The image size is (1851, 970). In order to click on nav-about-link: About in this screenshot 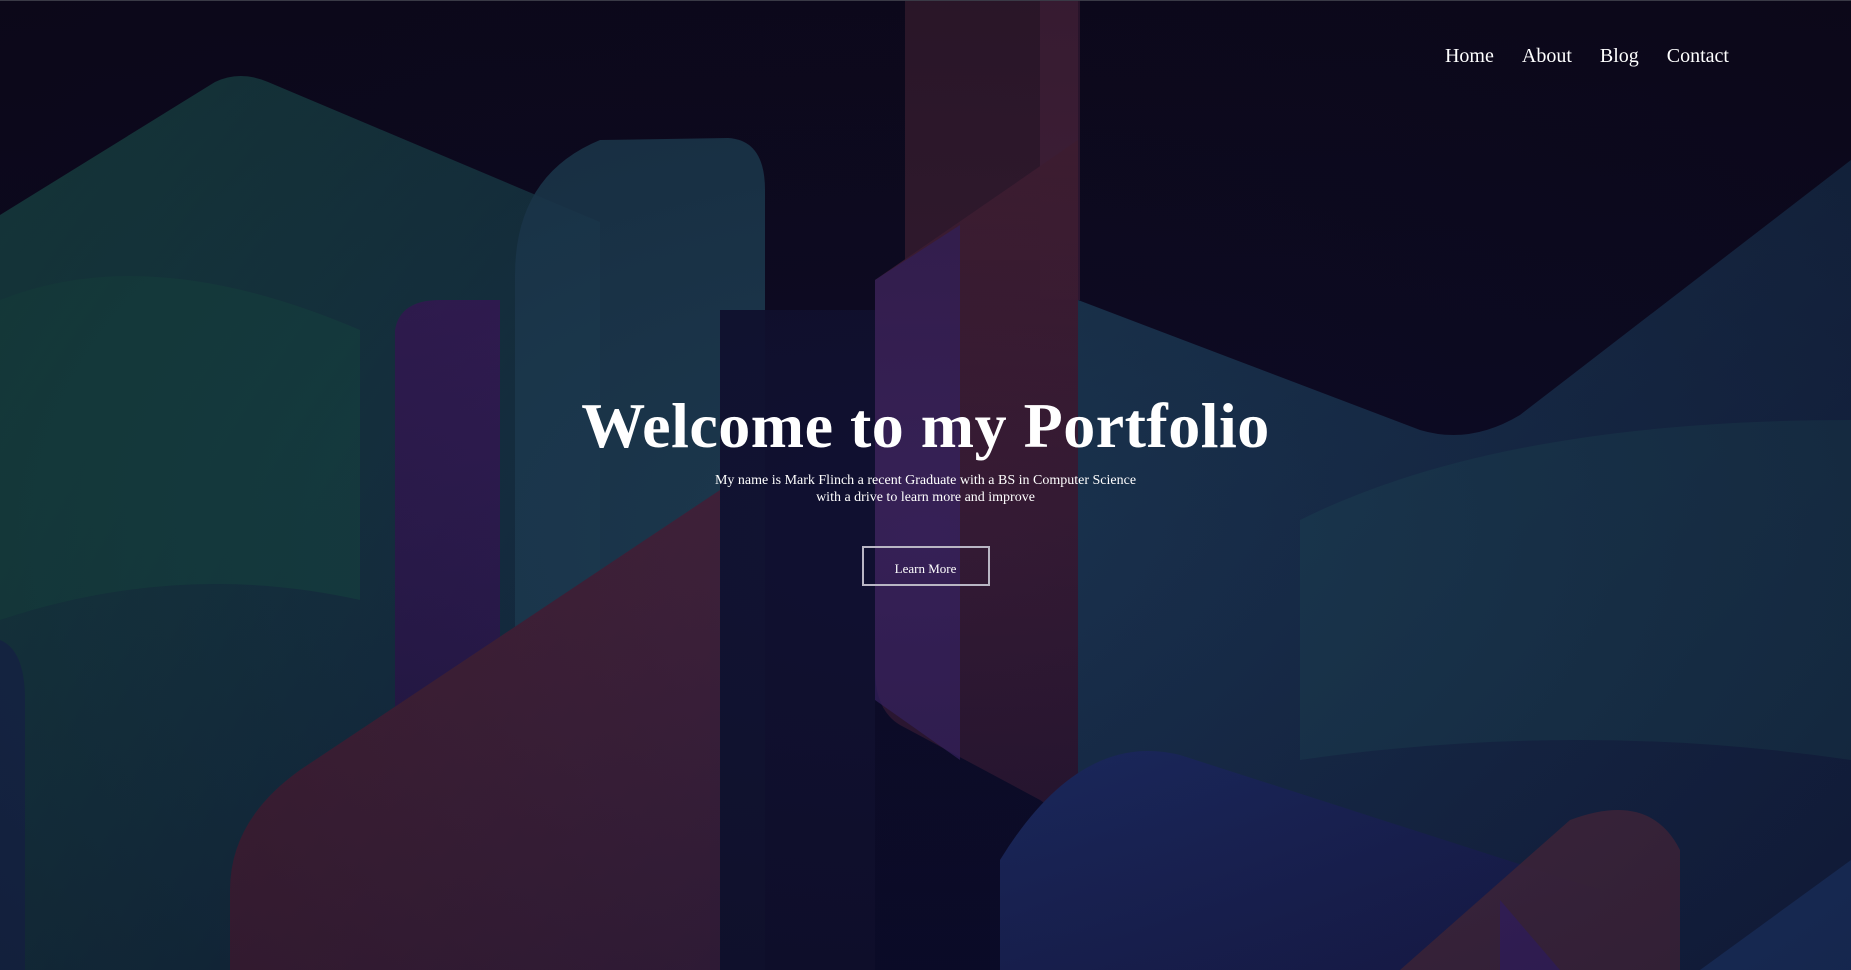, I will do `click(1547, 56)`.